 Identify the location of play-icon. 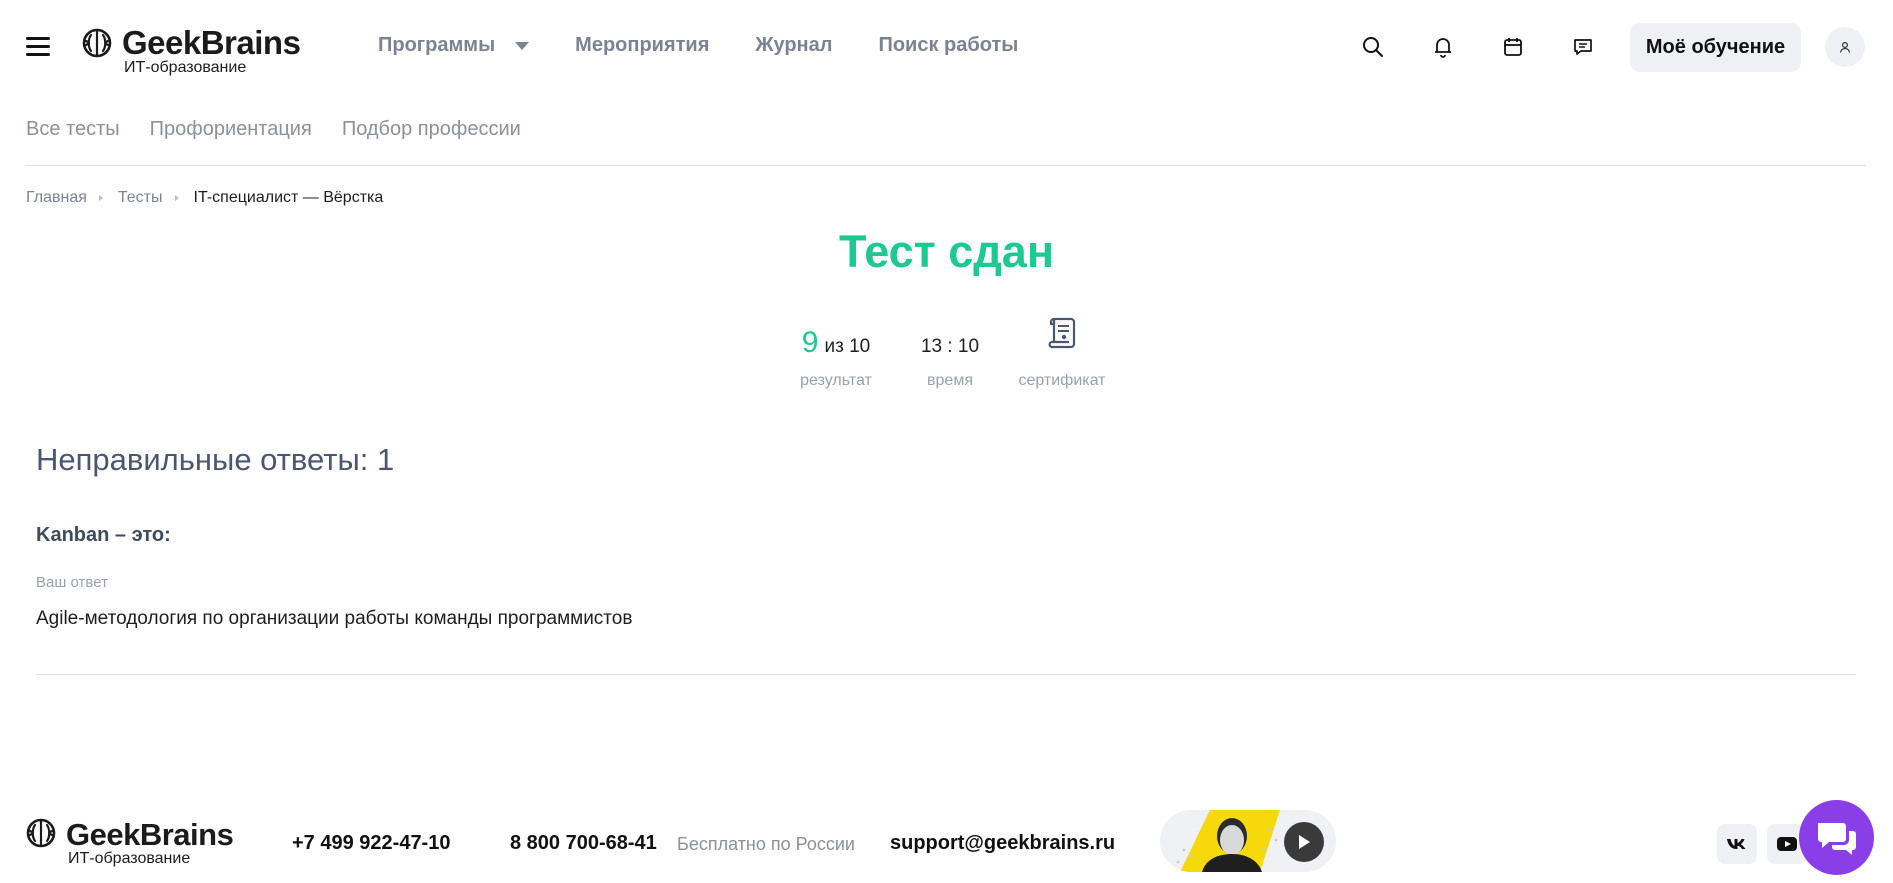
(1304, 842).